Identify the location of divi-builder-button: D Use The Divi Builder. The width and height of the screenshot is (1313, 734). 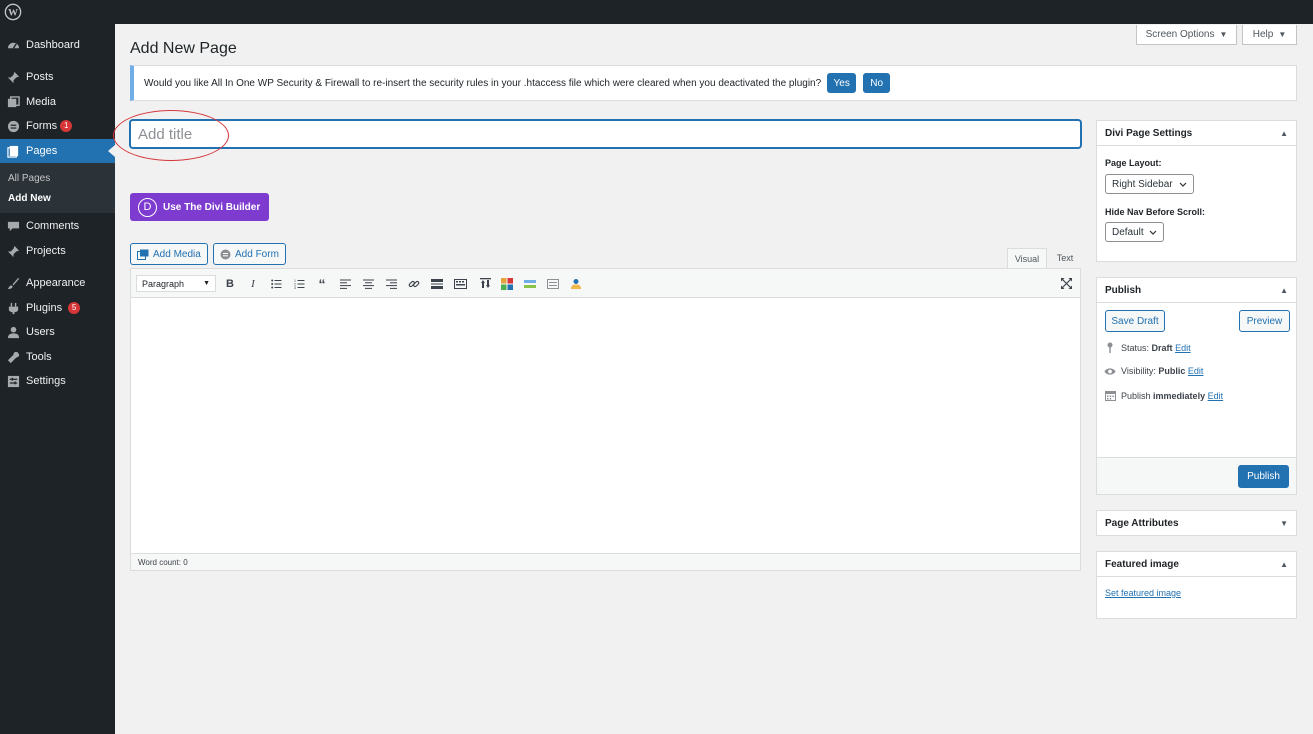
(199, 207).